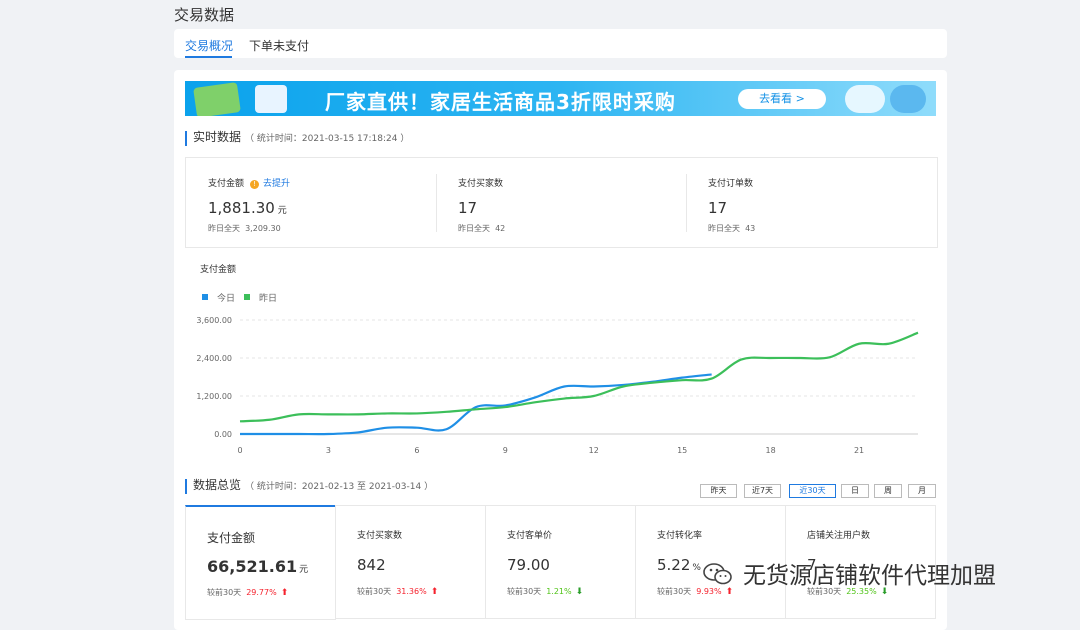  I want to click on overview-title: 数据总览, so click(217, 485).